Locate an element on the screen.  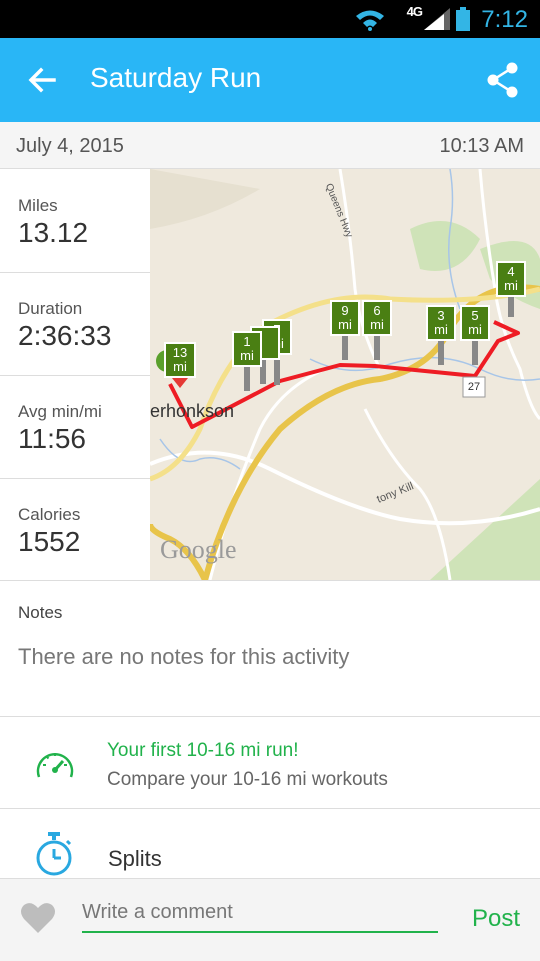
marker-num: 1 is located at coordinates (247, 341).